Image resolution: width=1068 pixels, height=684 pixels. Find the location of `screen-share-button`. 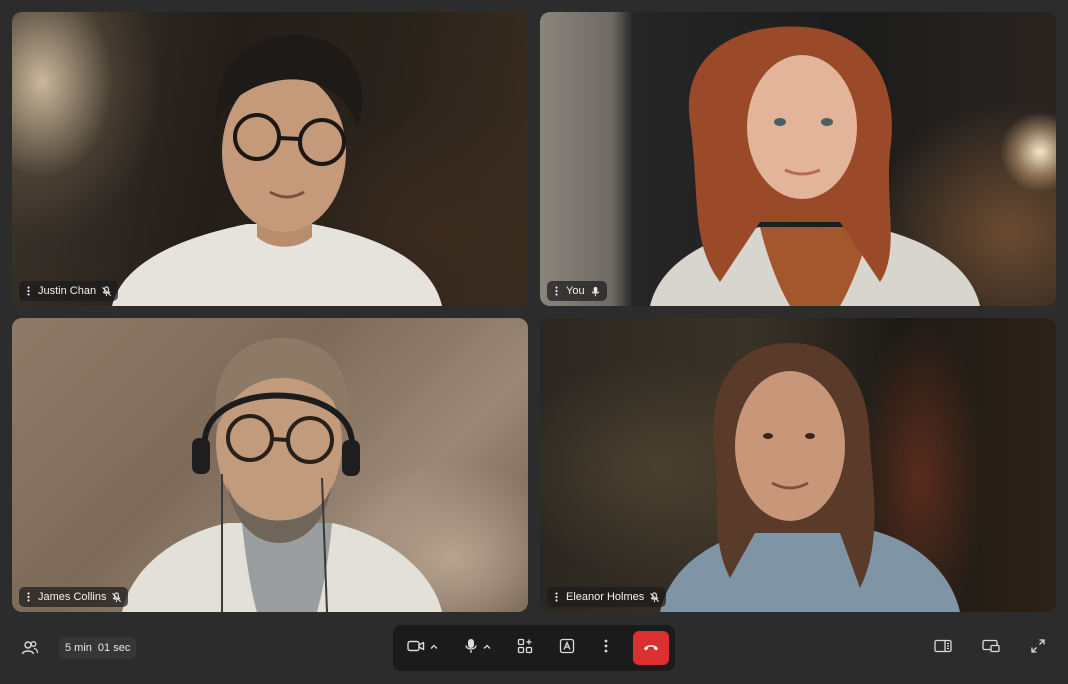

screen-share-button is located at coordinates (991, 648).